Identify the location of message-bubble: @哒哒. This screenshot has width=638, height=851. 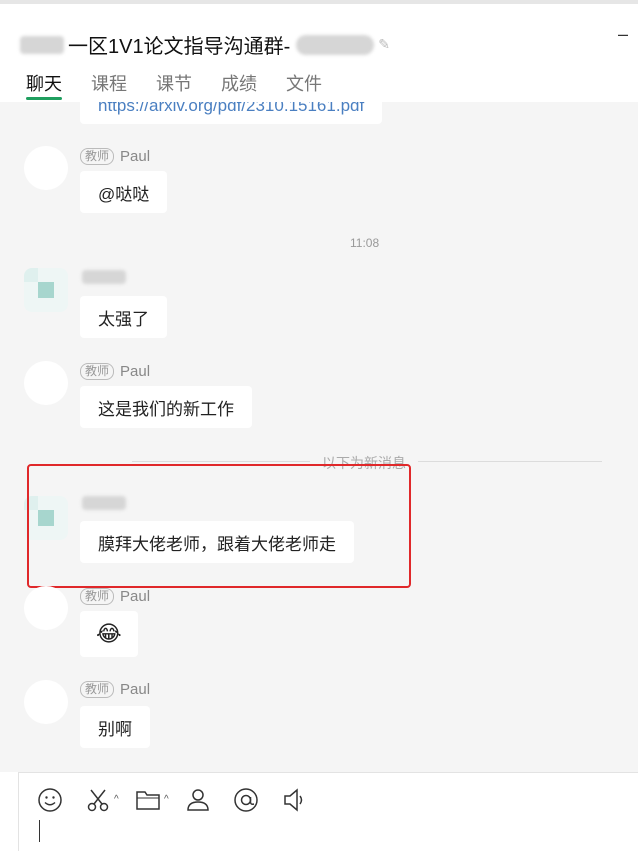
(124, 192).